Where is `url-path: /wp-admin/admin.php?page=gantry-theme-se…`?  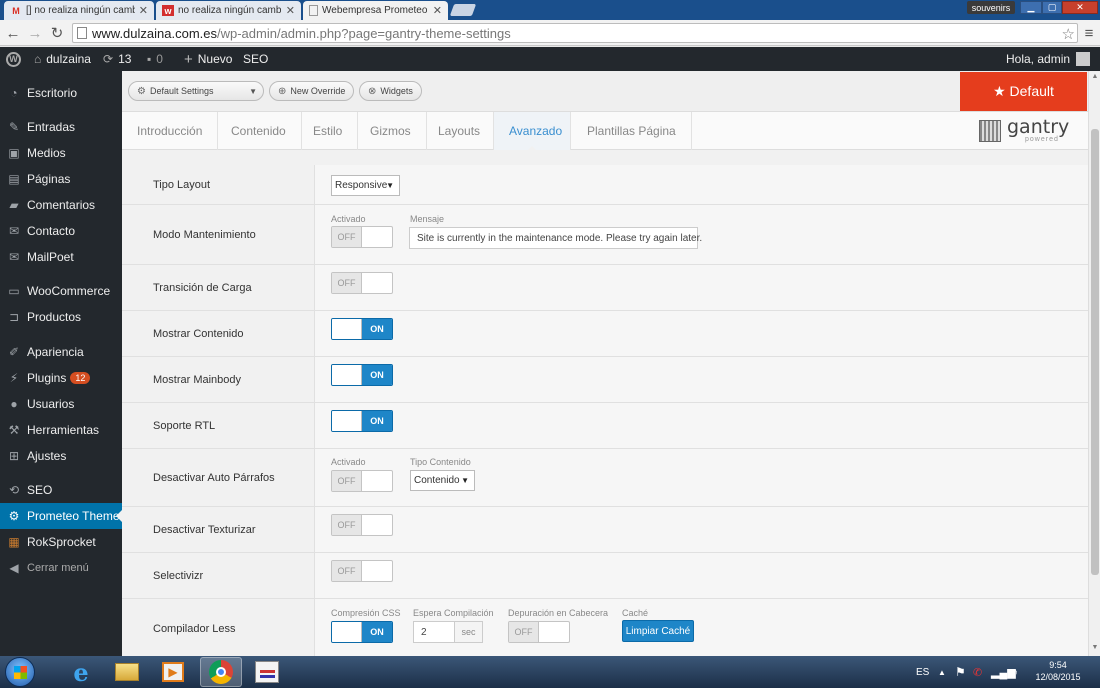 url-path: /wp-admin/admin.php?page=gantry-theme-se… is located at coordinates (364, 33).